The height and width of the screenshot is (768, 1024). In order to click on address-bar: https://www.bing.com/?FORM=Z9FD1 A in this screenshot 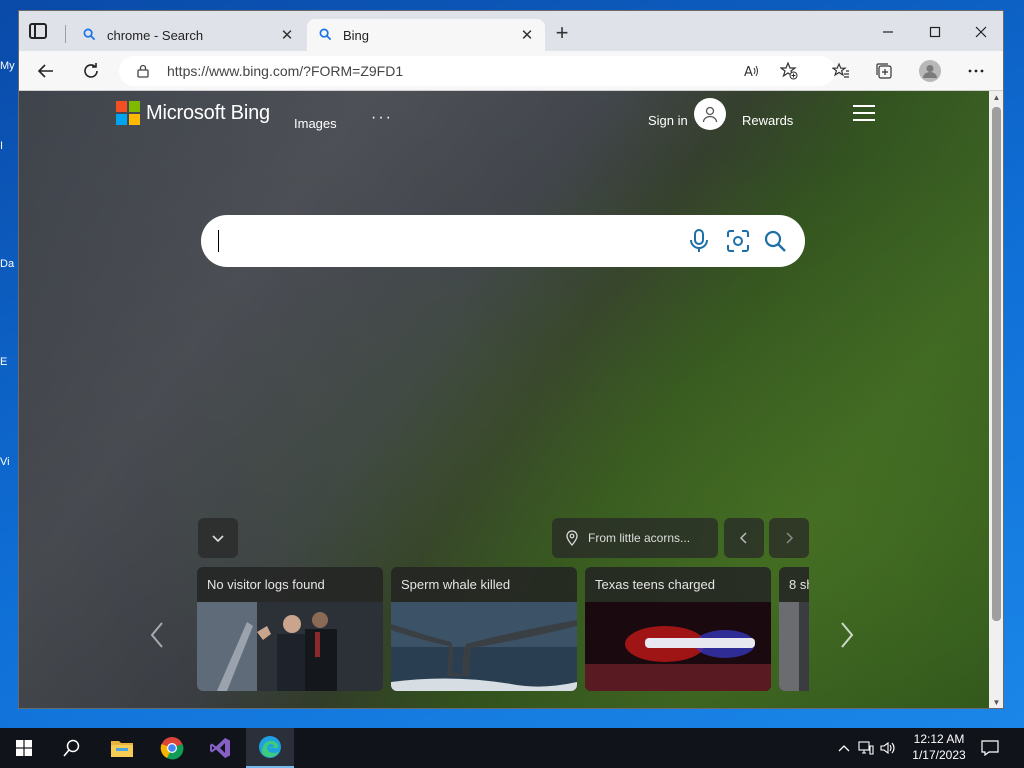, I will do `click(477, 71)`.